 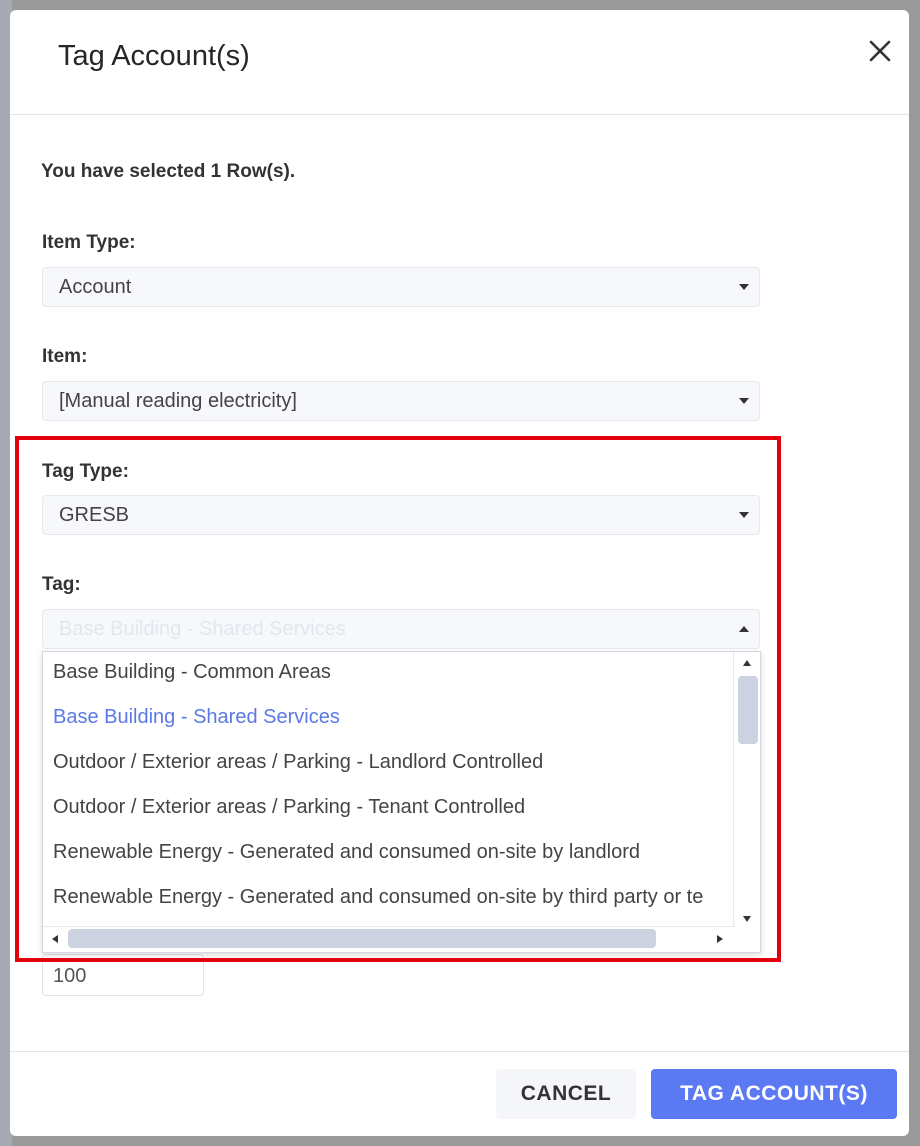 I want to click on modal-header: Tag Account(s), so click(x=459, y=62).